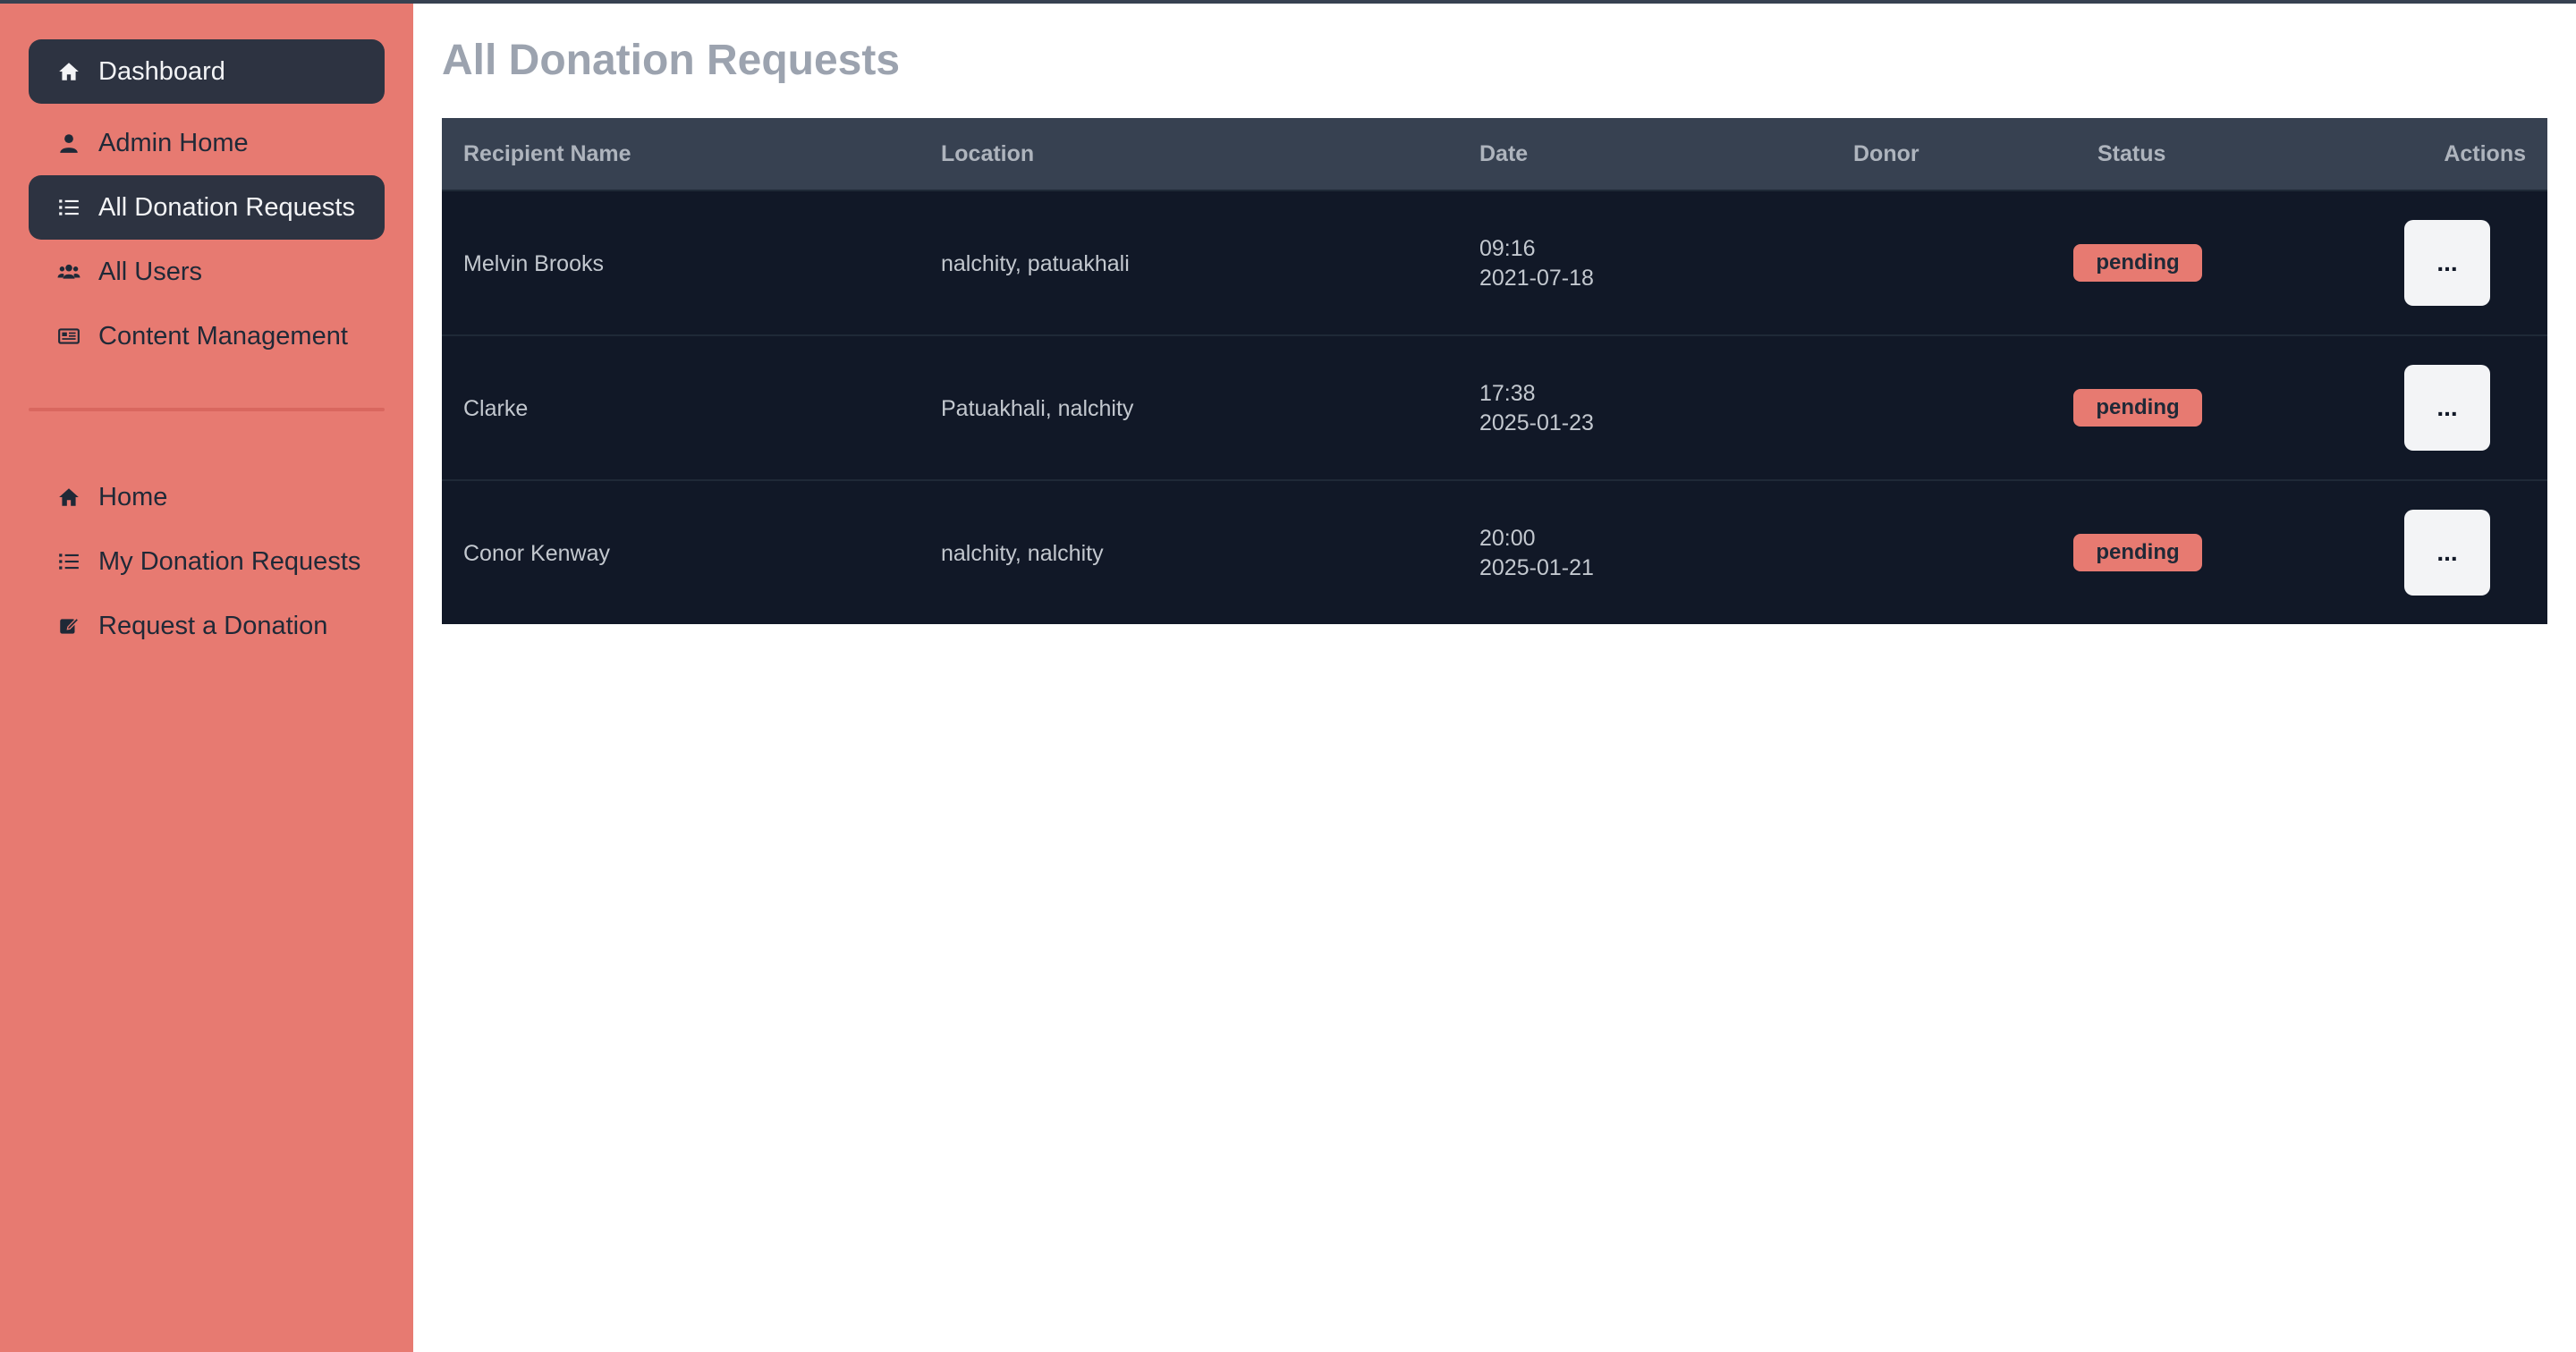 The height and width of the screenshot is (1352, 2576). I want to click on column-header-status: Status, so click(2131, 153).